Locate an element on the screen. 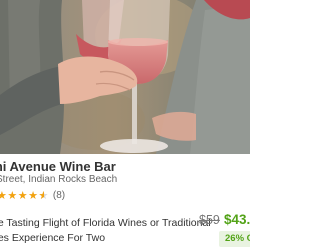  original-price: $59 is located at coordinates (209, 220).